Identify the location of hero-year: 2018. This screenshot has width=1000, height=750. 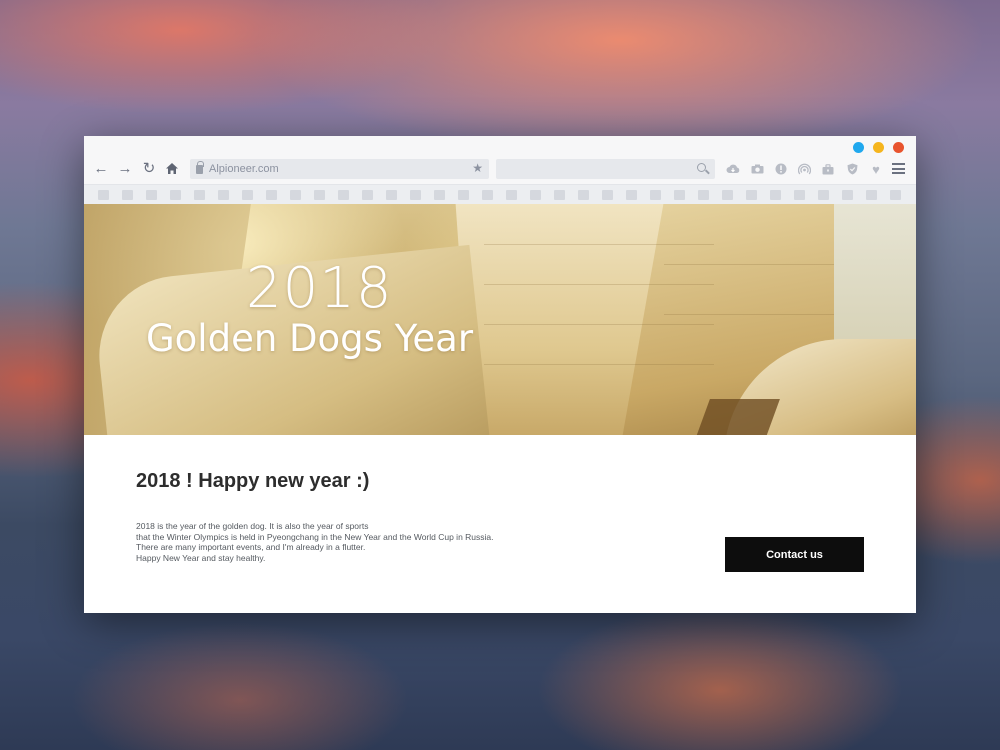
(319, 288).